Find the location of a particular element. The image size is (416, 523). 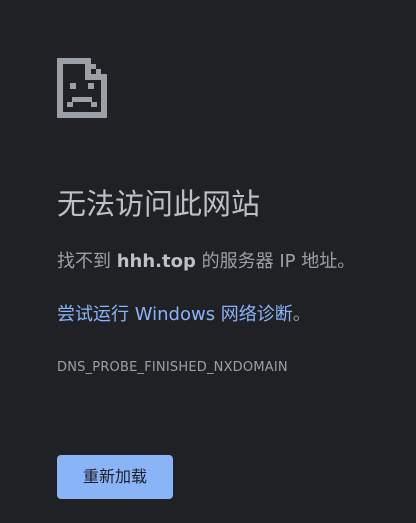

suggestion-suffix: 。 is located at coordinates (301, 314).